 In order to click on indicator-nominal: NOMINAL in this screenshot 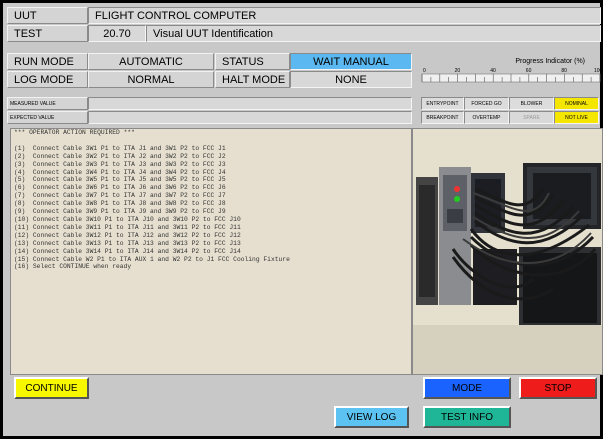, I will do `click(576, 103)`.